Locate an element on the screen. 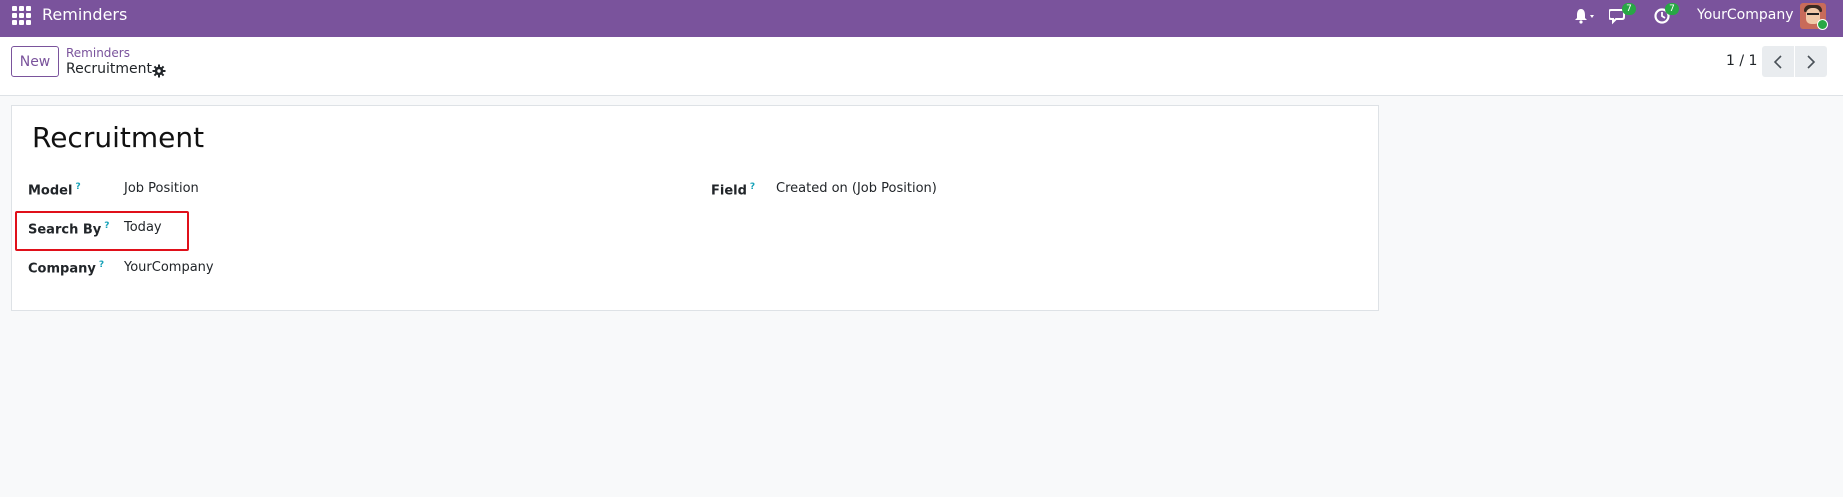 The image size is (1843, 497). breadcrumb-current: Recruitment is located at coordinates (109, 69).